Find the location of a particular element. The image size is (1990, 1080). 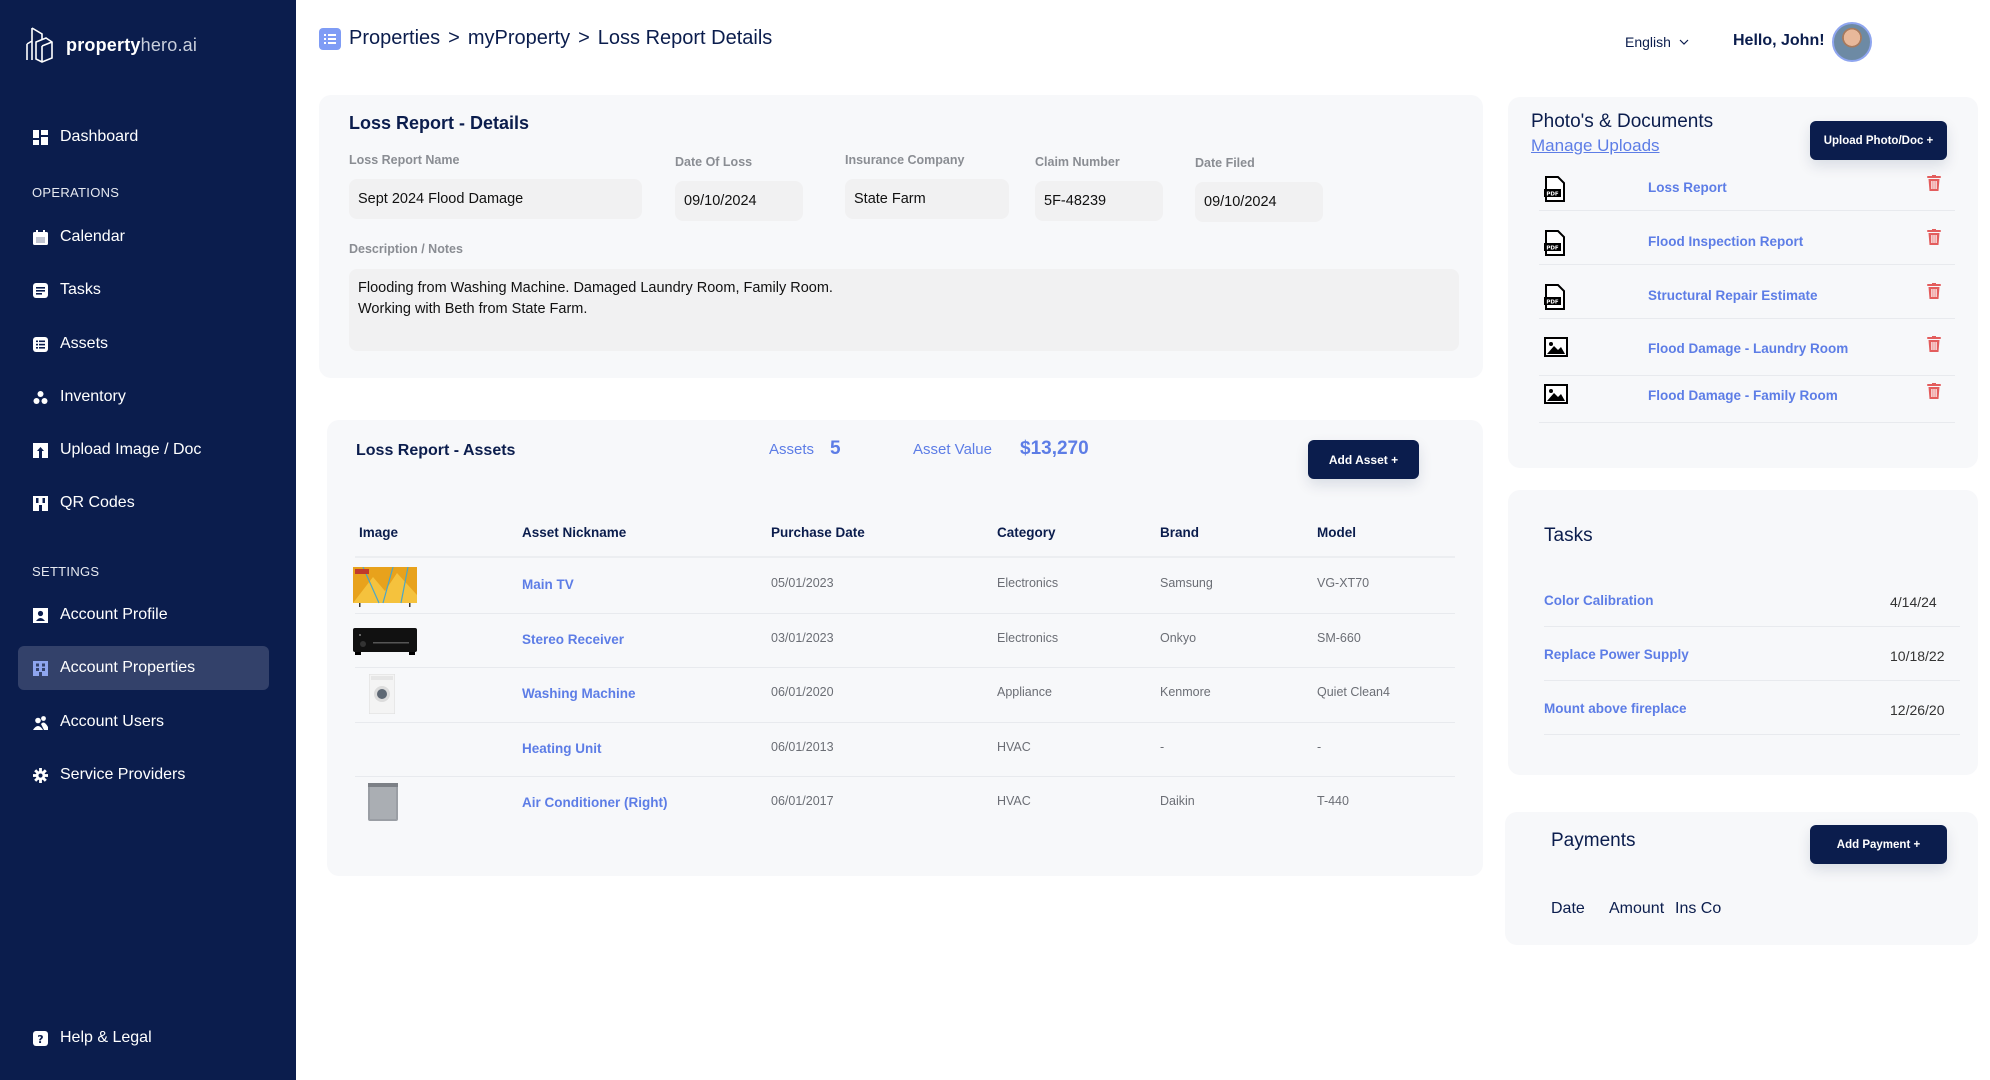

qr-code-icon is located at coordinates (40, 503).